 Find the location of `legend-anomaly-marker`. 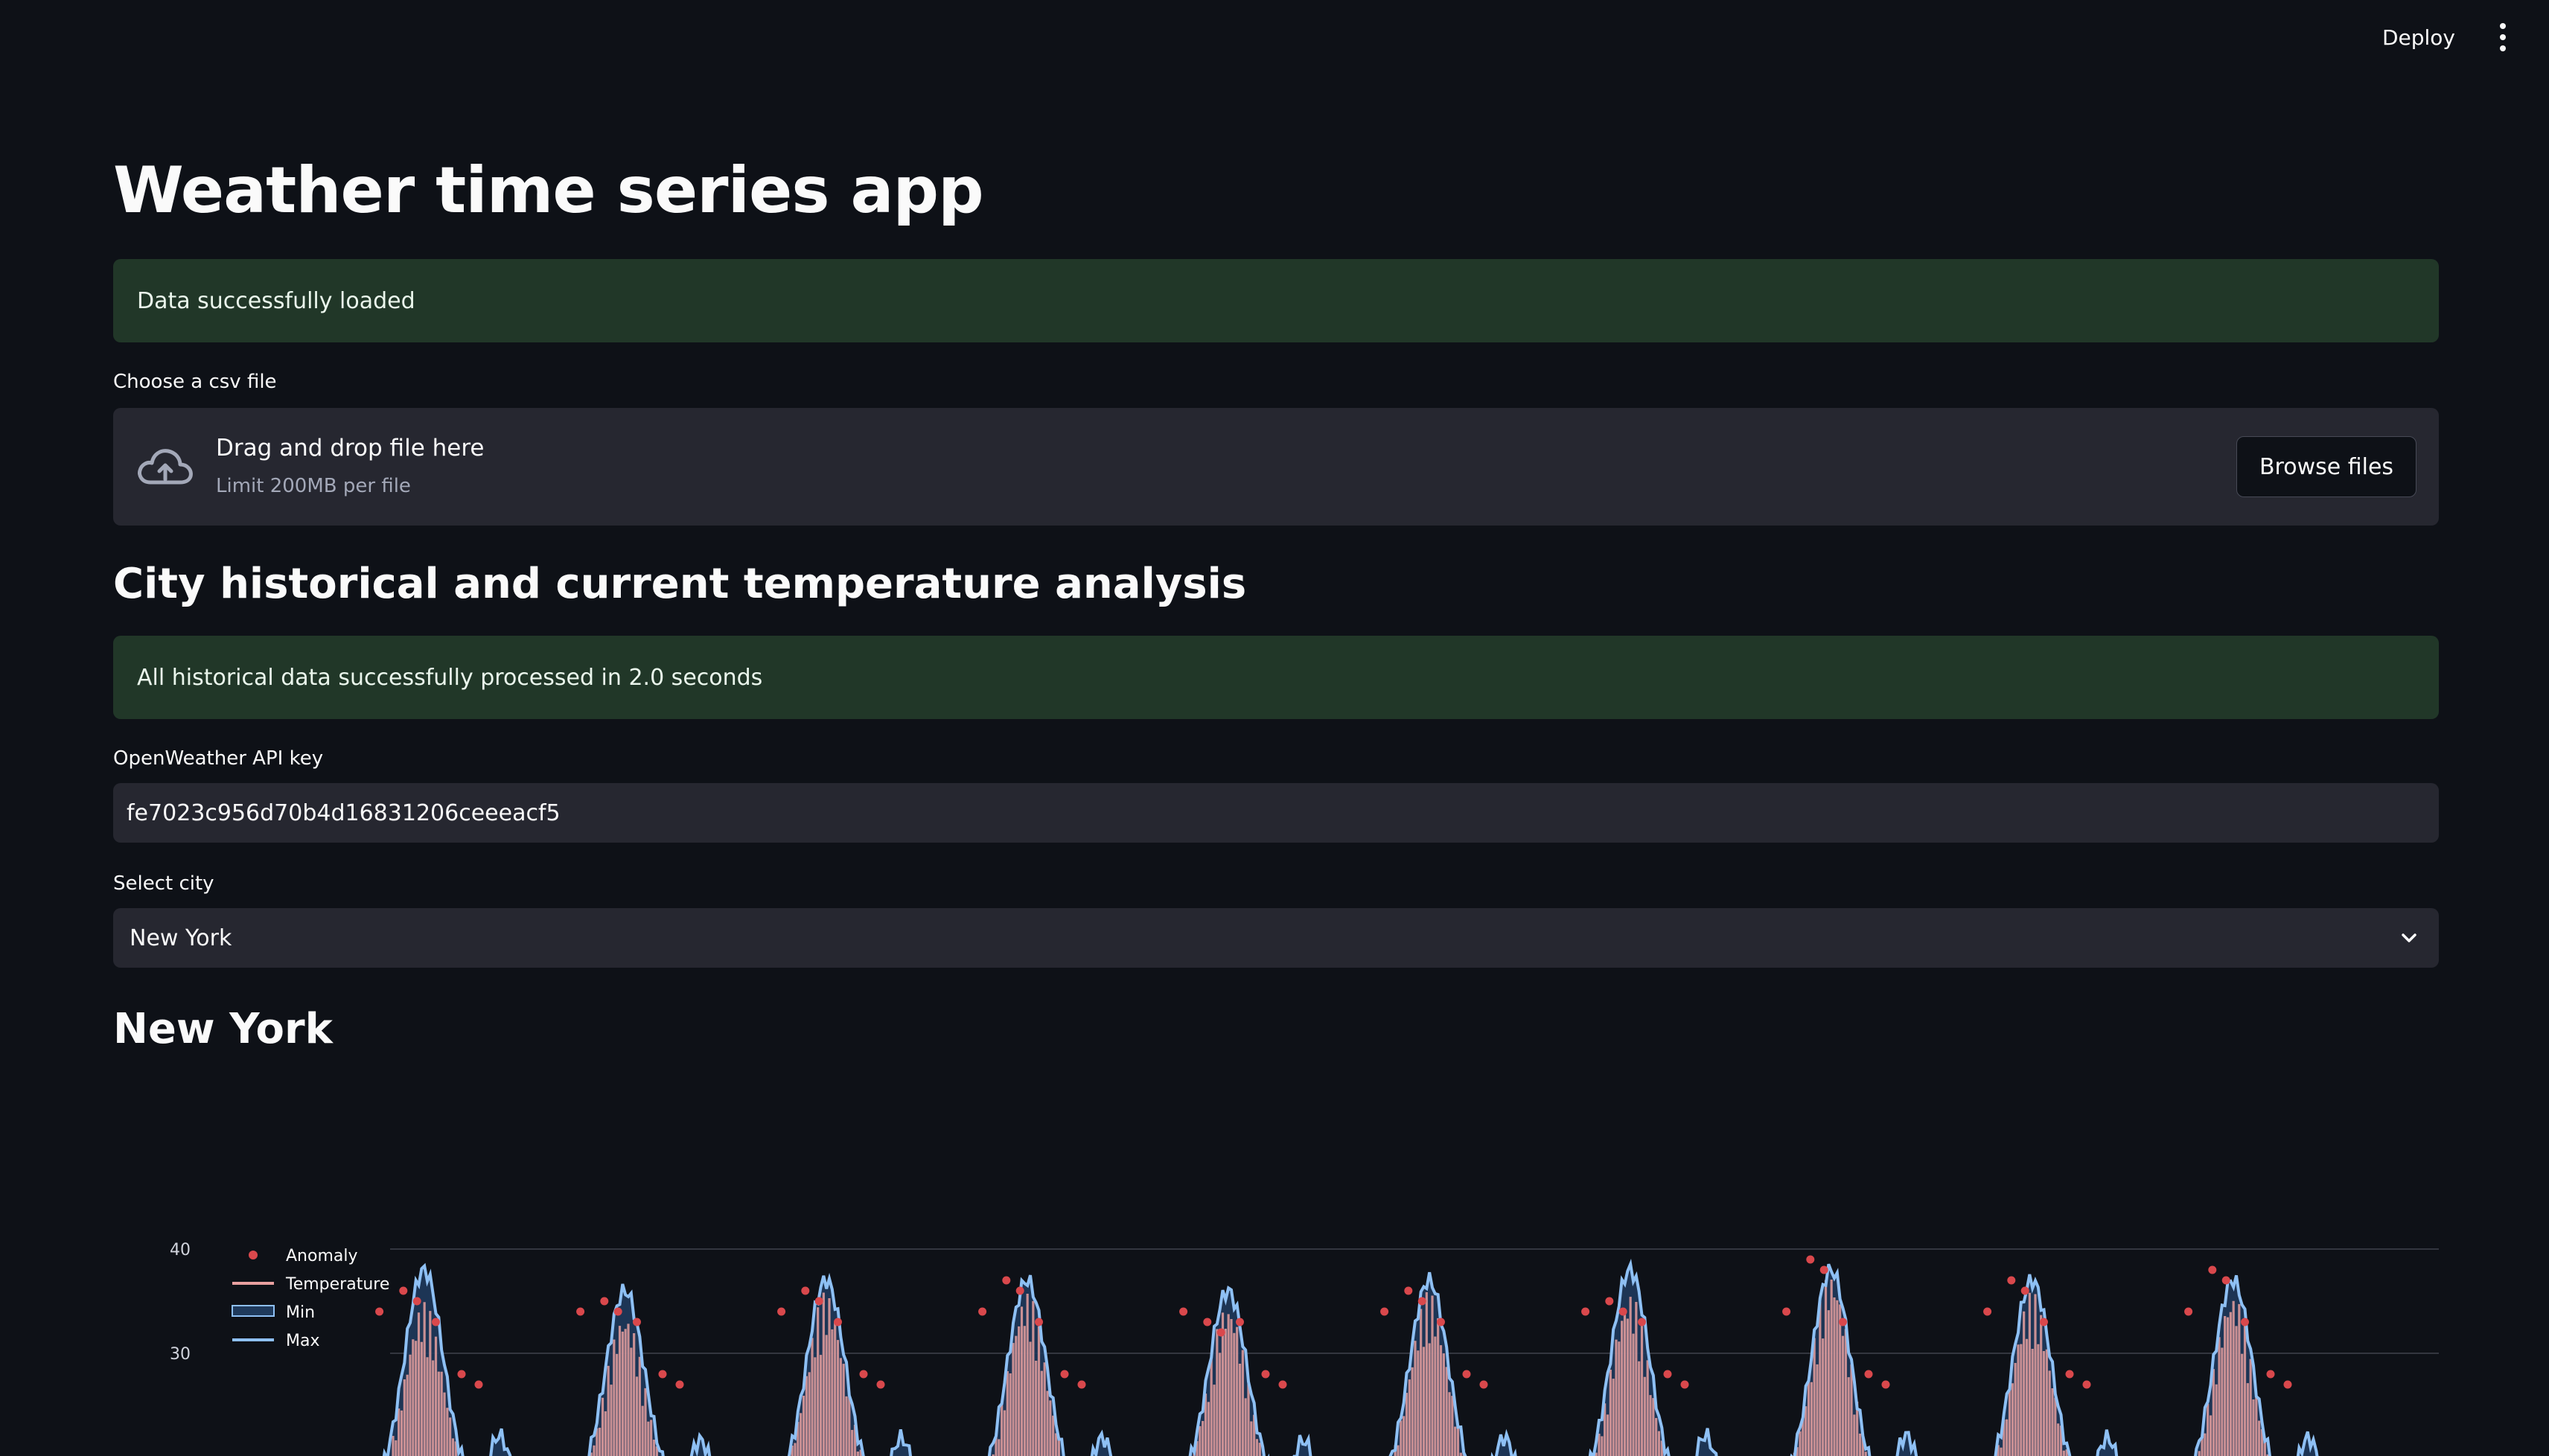

legend-anomaly-marker is located at coordinates (253, 1255).